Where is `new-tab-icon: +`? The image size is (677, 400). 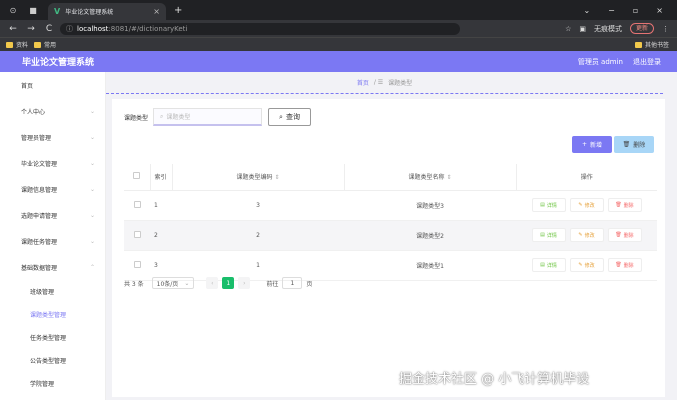
new-tab-icon: + is located at coordinates (178, 10).